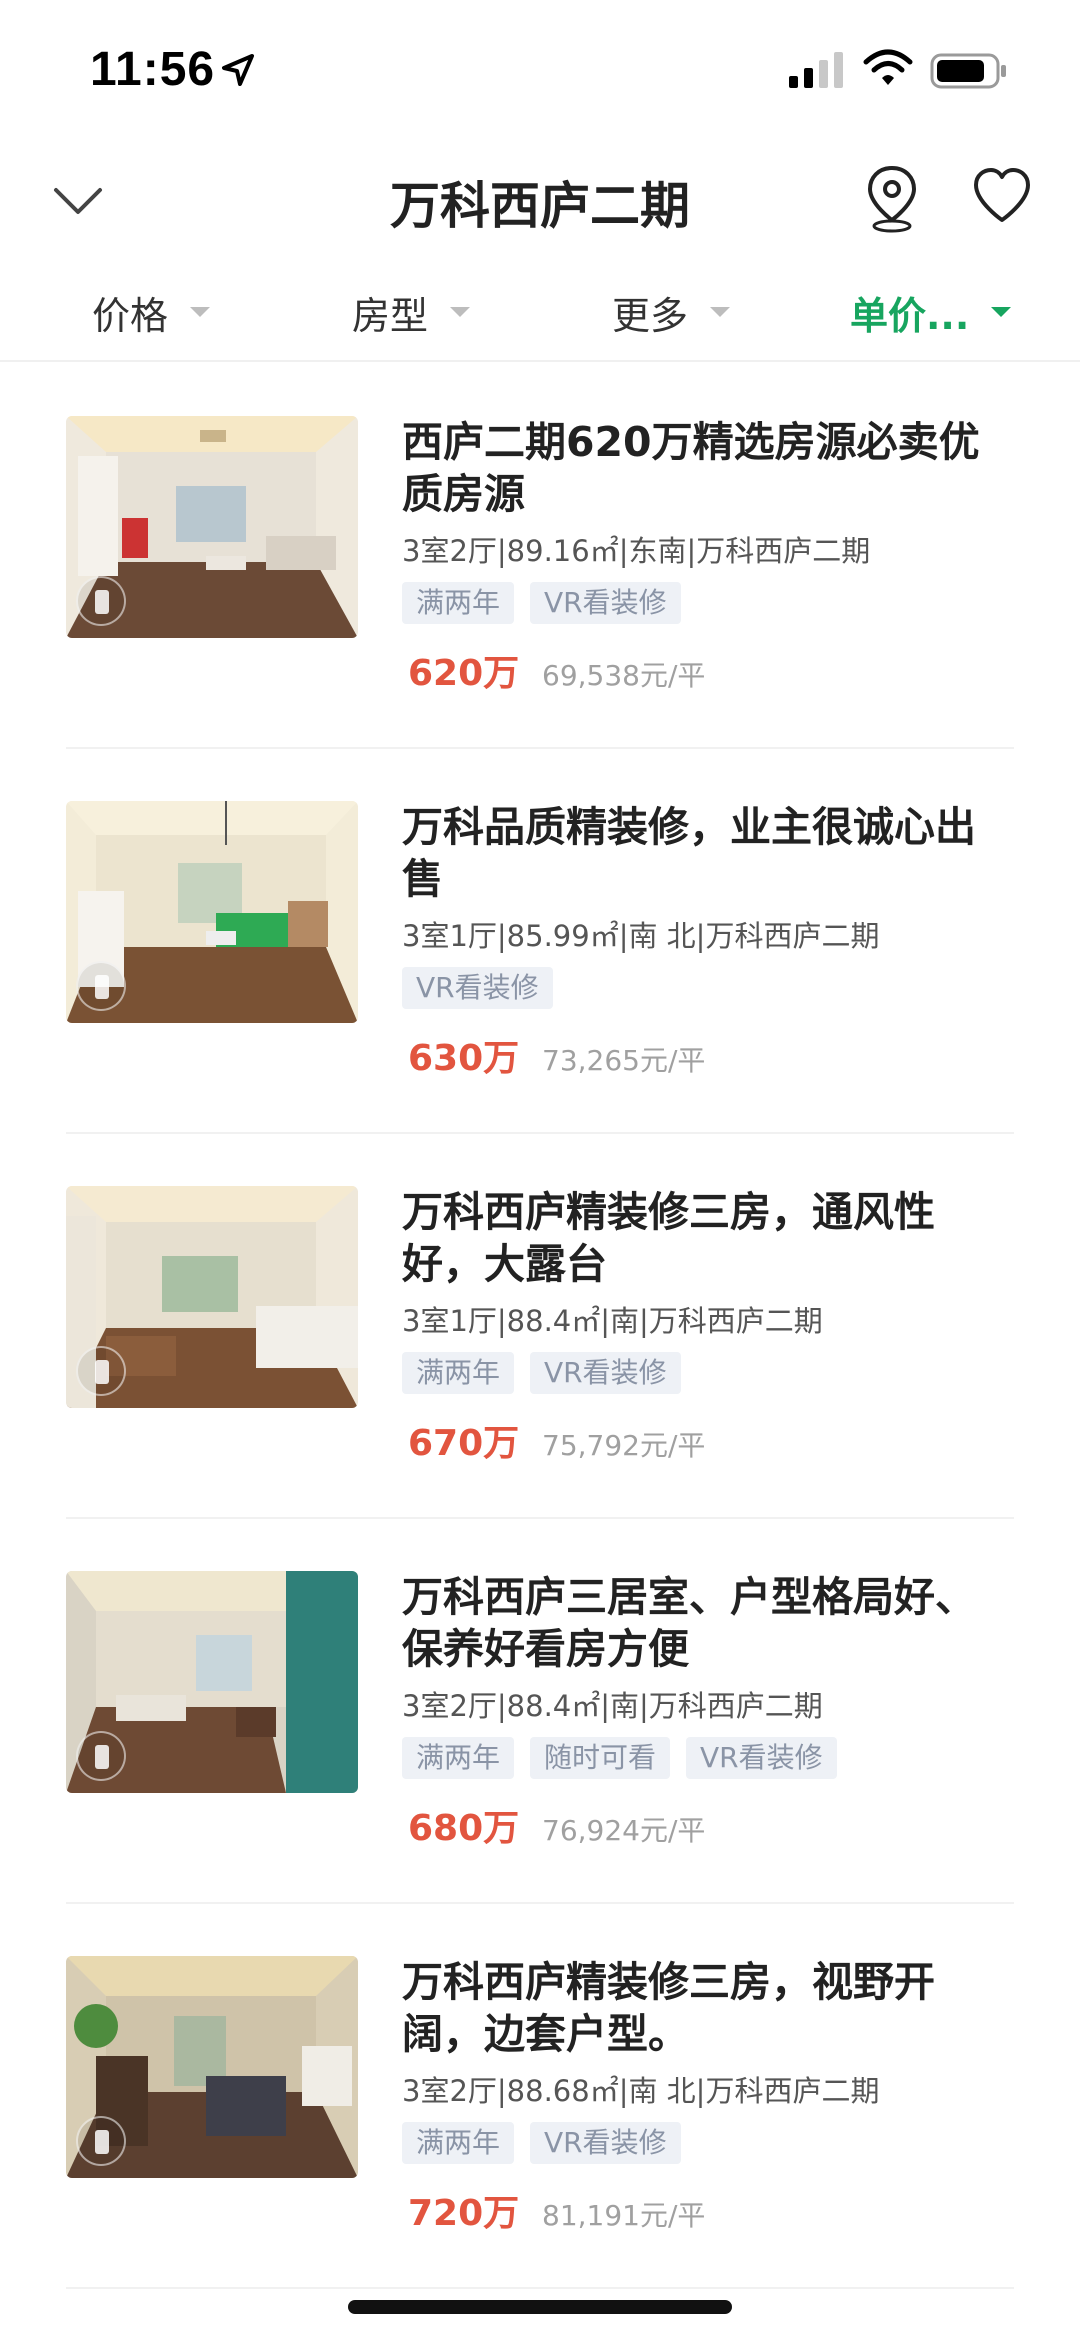  Describe the element at coordinates (464, 1058) in the screenshot. I see `listing-price: 630万` at that location.